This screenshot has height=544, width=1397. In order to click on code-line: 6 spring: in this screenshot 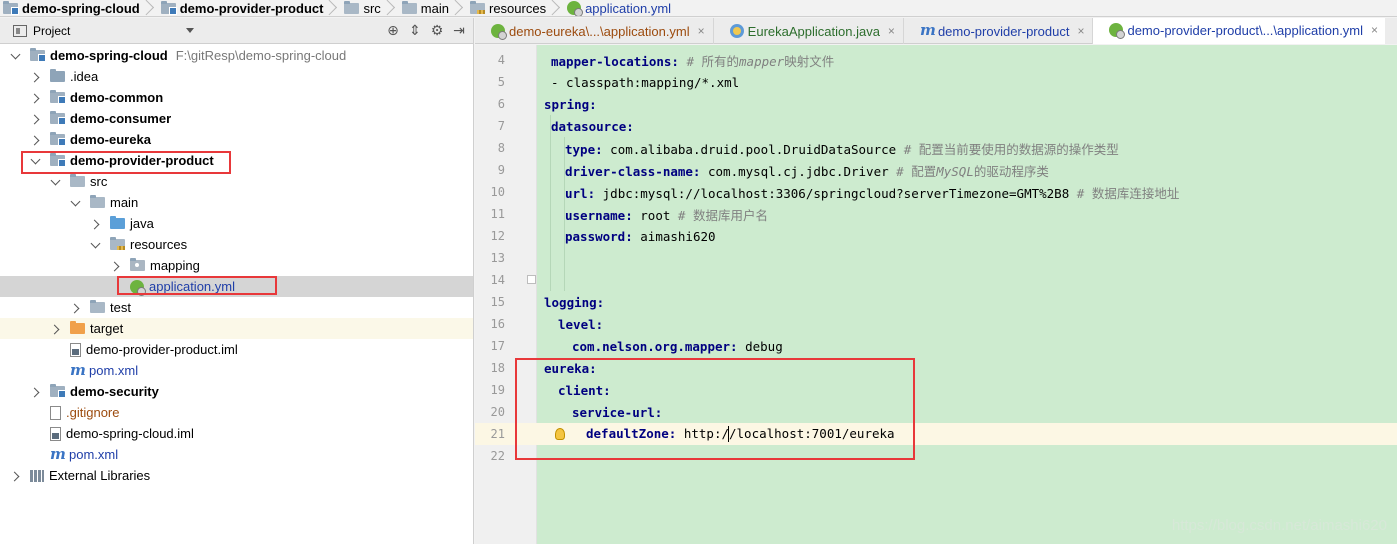, I will do `click(936, 104)`.